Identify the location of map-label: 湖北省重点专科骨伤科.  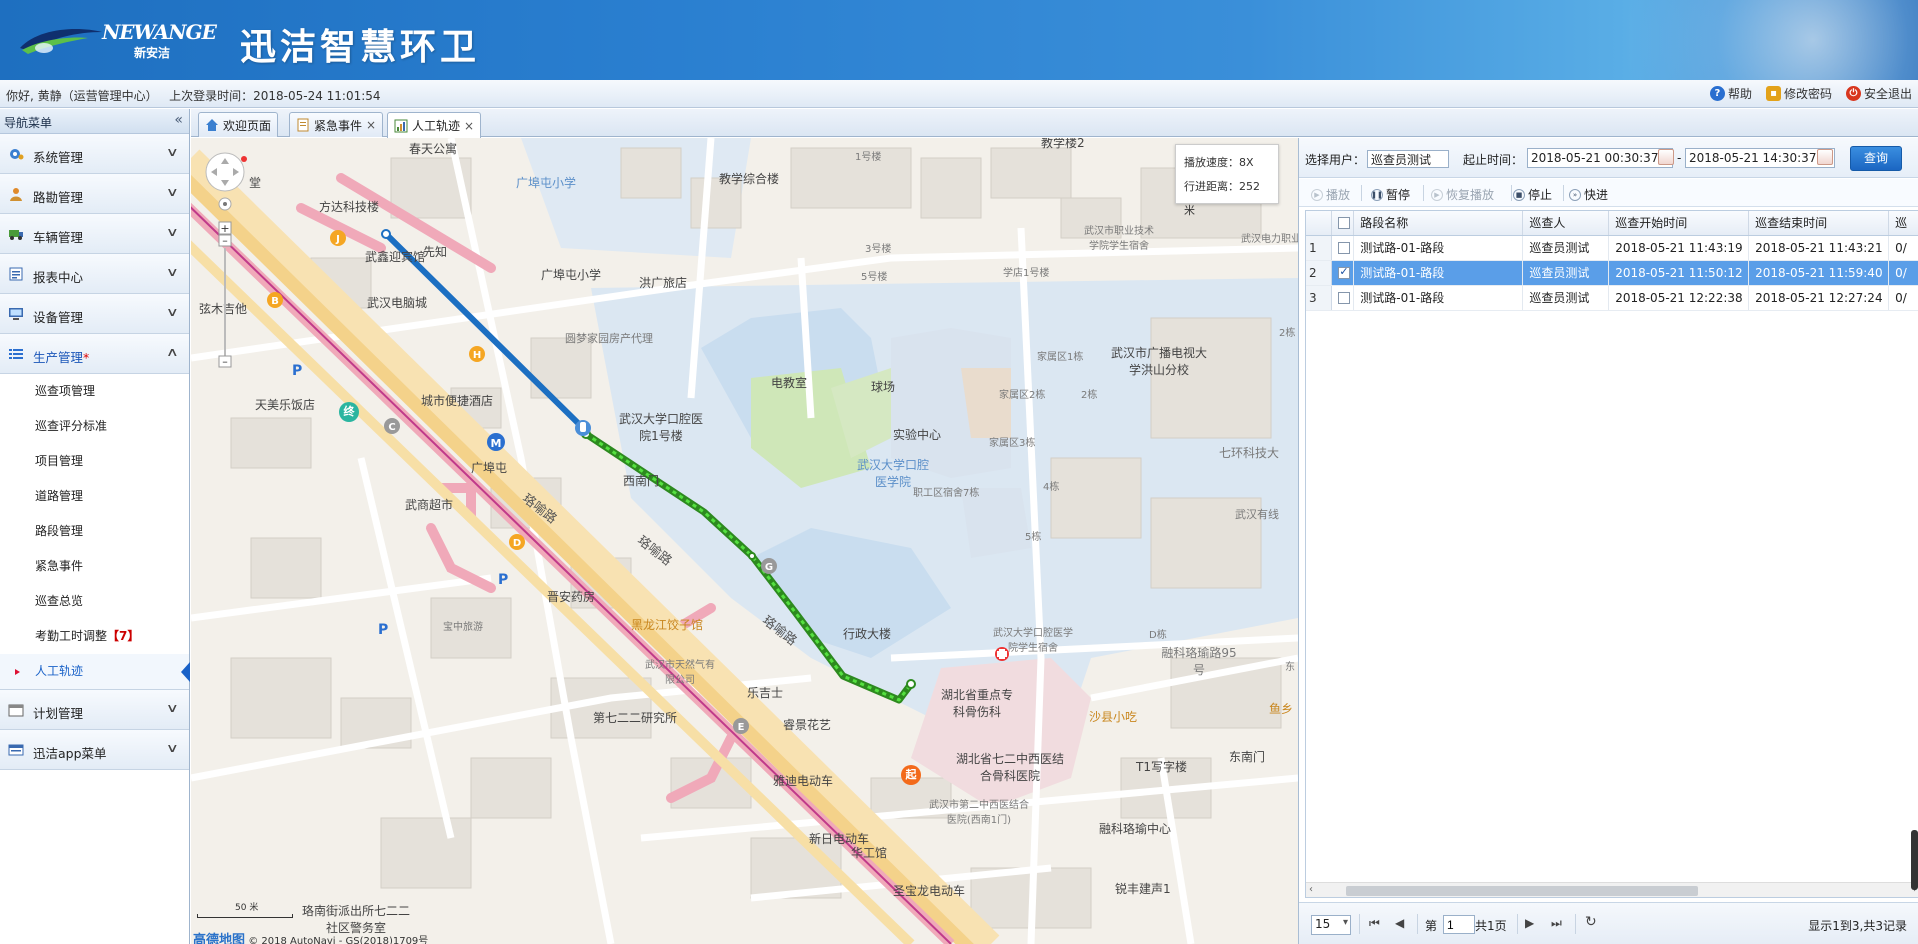
(976, 703).